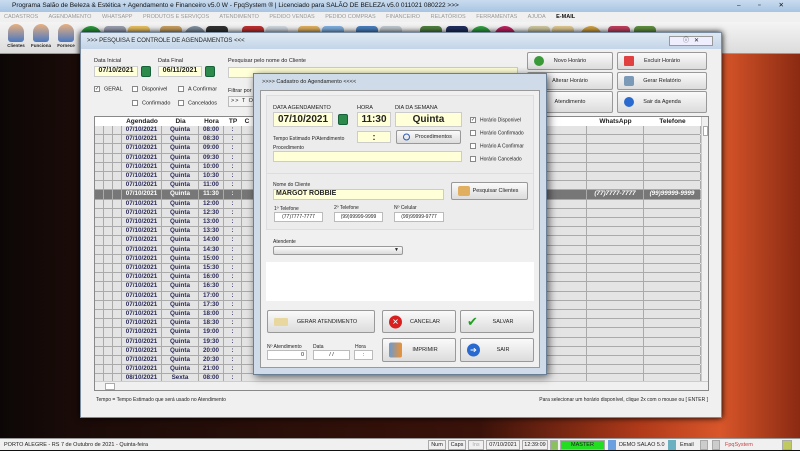 This screenshot has width=800, height=451. What do you see at coordinates (495, 120) in the screenshot?
I see `horario-disponivel-checkbox: ✓ Horário Disponivel` at bounding box center [495, 120].